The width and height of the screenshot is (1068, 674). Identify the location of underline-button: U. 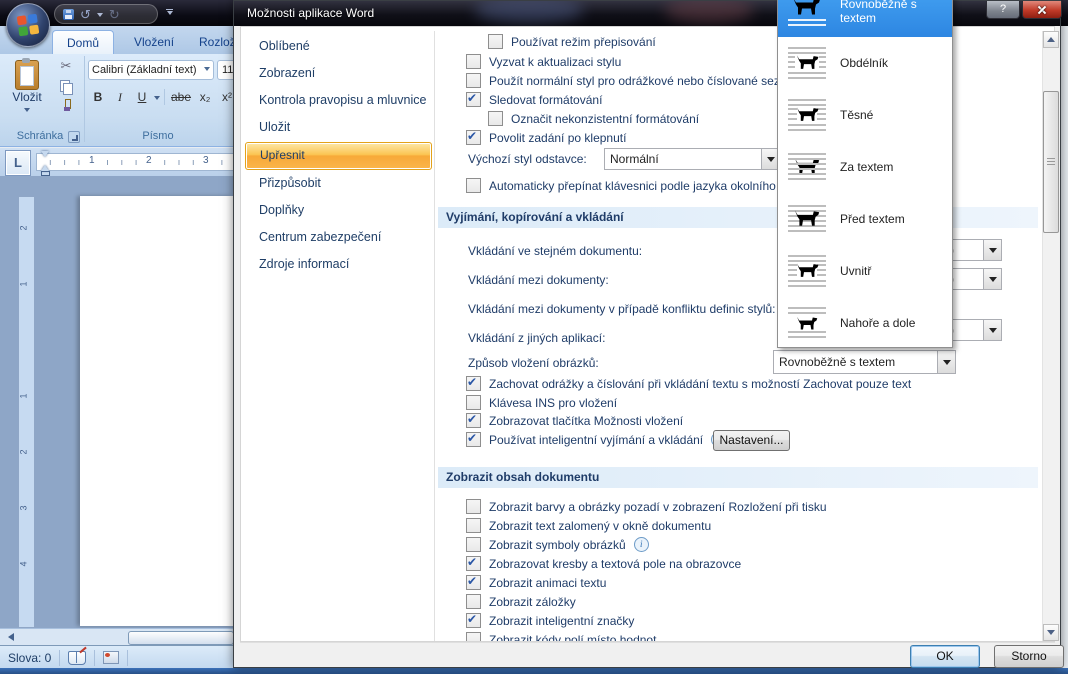
(142, 97).